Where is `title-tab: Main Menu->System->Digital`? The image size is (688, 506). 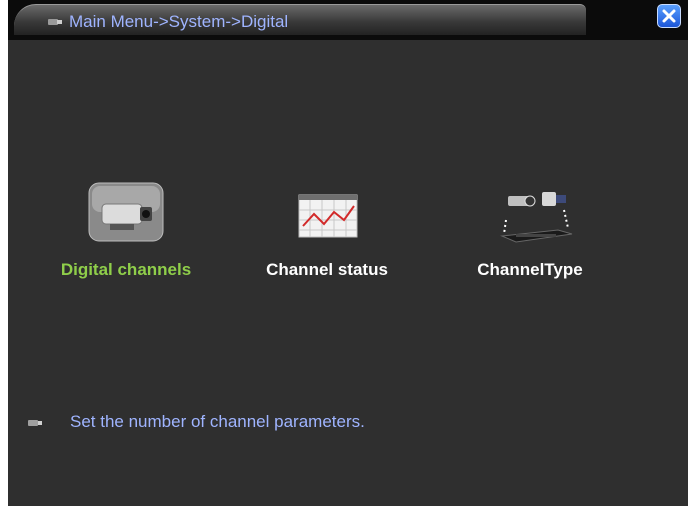 title-tab: Main Menu->System->Digital is located at coordinates (300, 19).